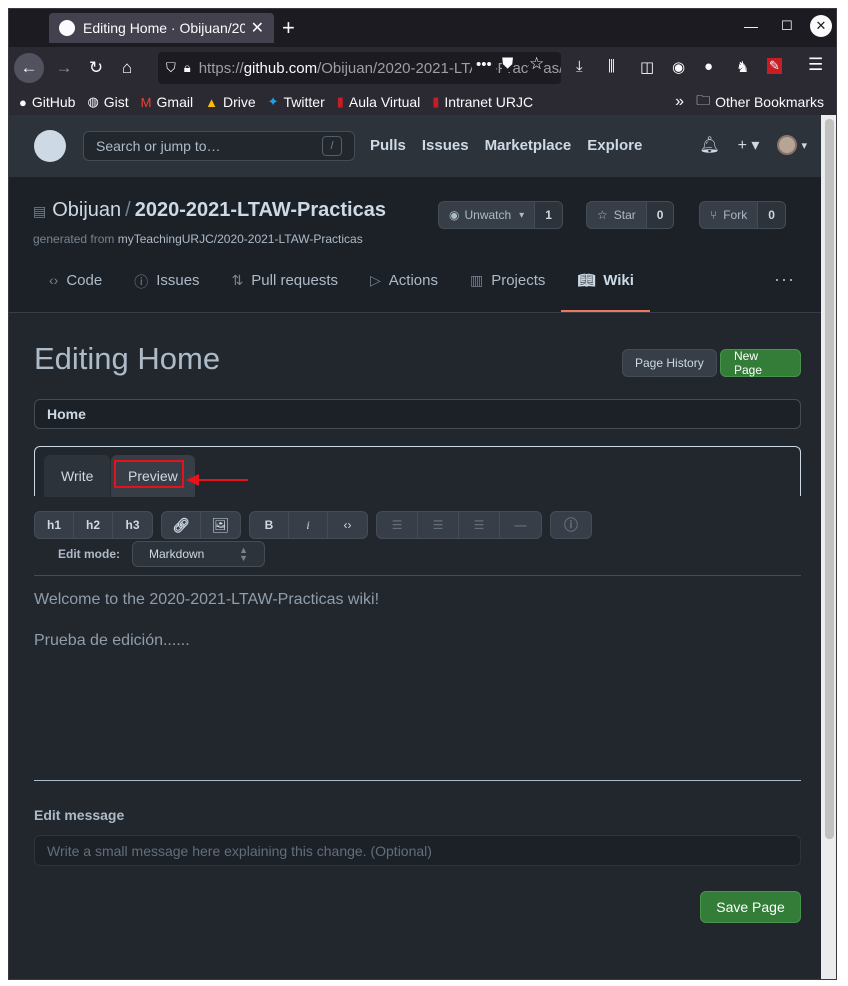  What do you see at coordinates (285, 292) in the screenshot?
I see `tab-pull-requests: ⇅ Pull requests` at bounding box center [285, 292].